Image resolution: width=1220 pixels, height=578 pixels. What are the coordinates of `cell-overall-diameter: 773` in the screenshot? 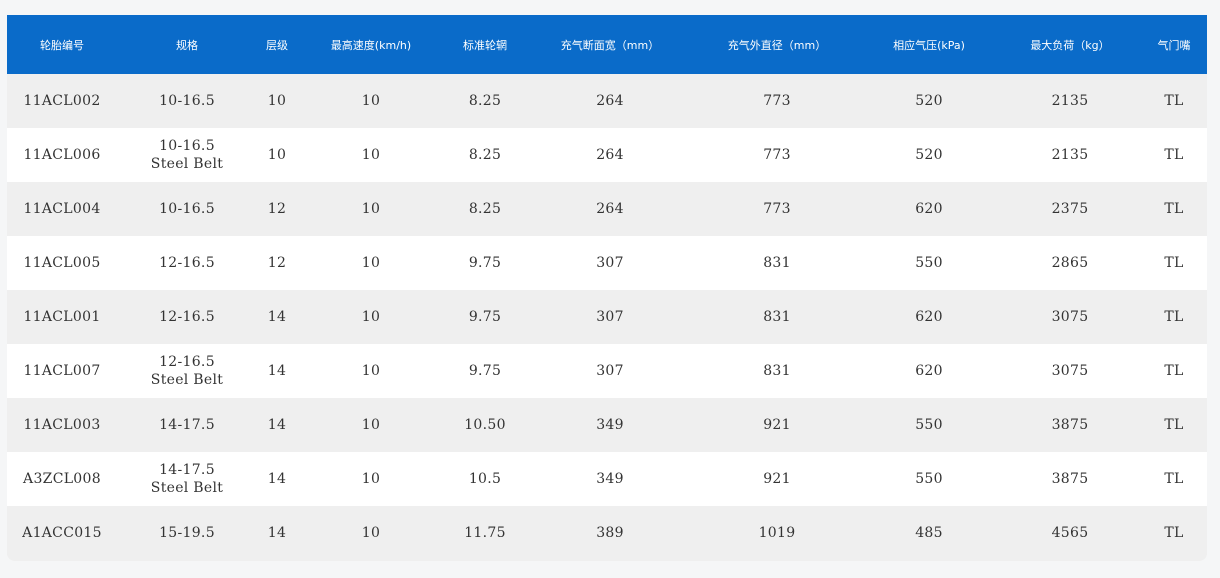 It's located at (777, 155).